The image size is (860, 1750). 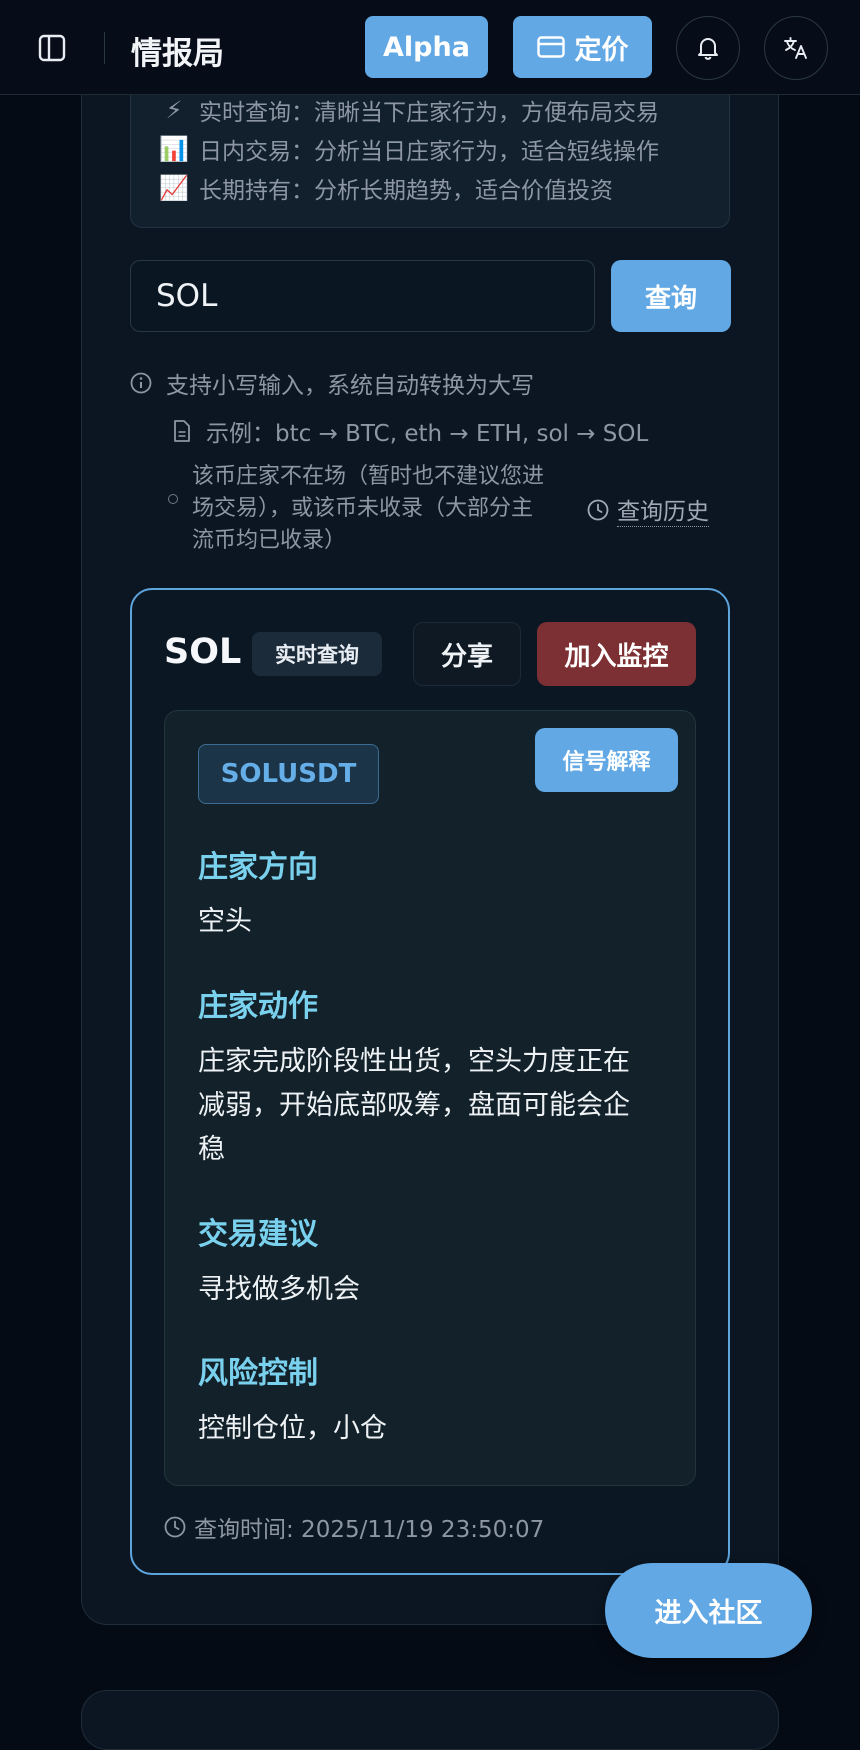 I want to click on query-time: 查询时间: 2025/11/19 23:50:07, so click(x=354, y=1527).